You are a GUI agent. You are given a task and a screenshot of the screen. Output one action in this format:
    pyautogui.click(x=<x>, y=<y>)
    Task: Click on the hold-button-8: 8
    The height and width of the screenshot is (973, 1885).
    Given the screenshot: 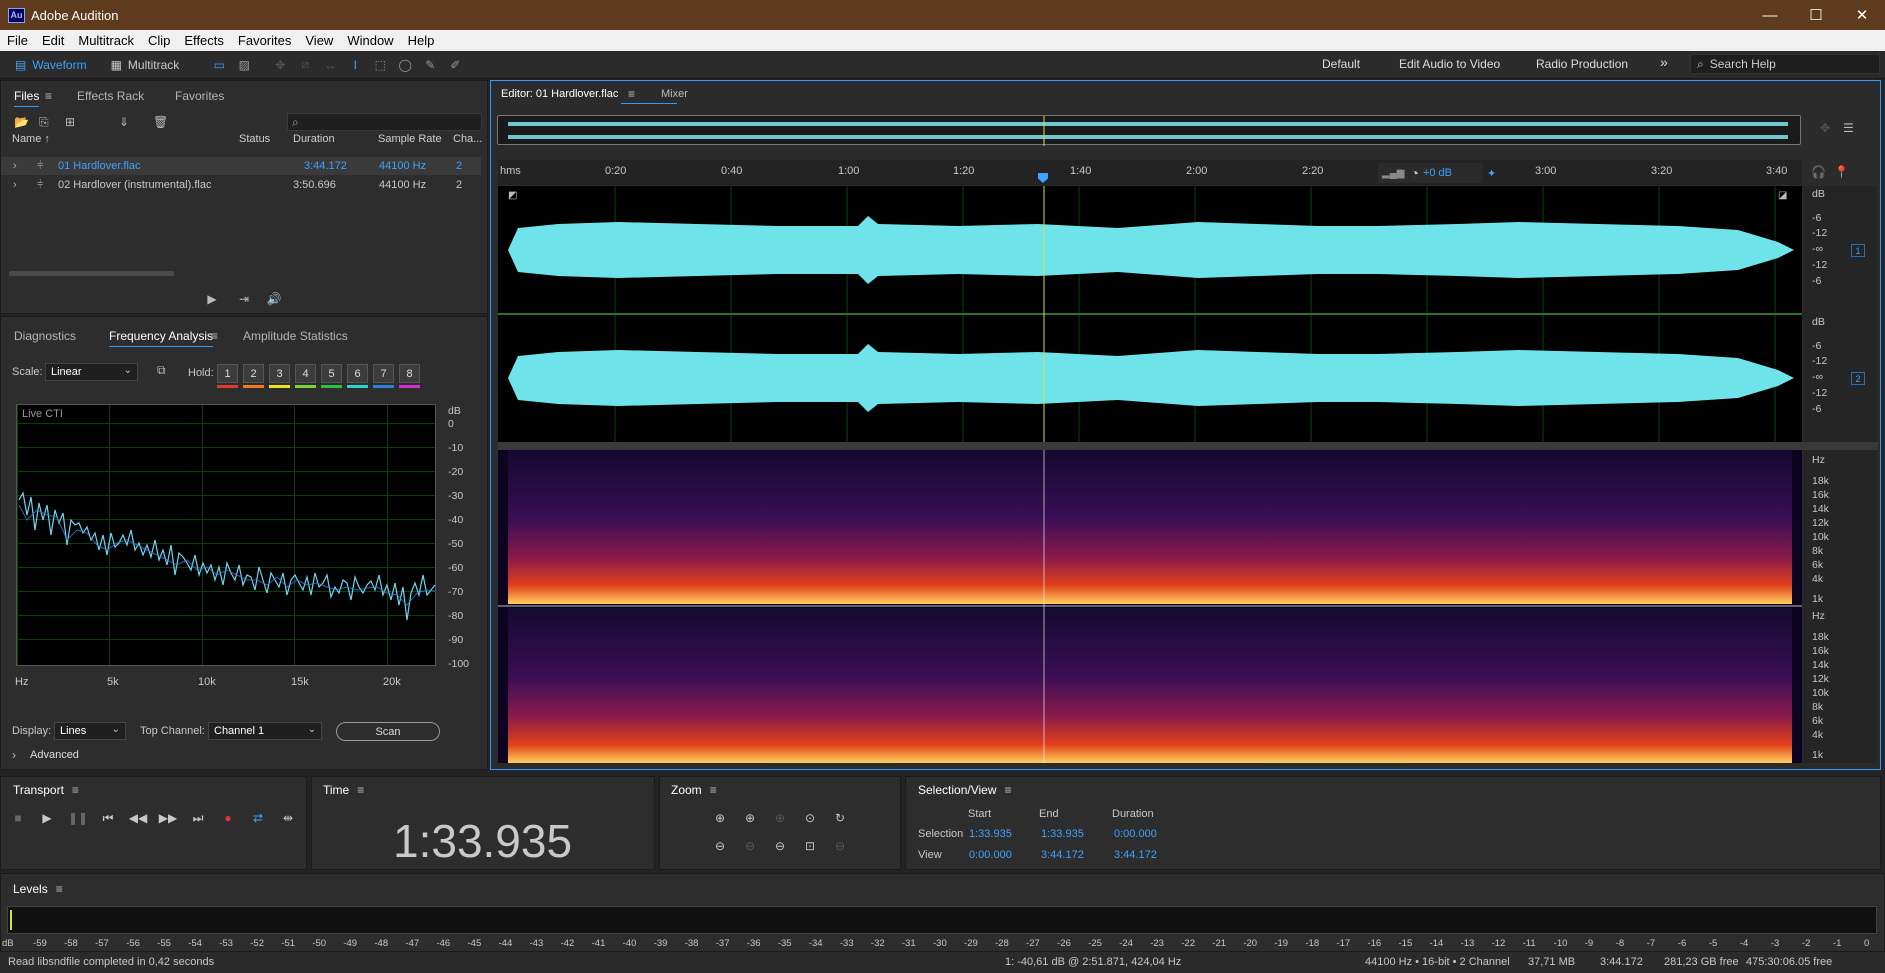 What is the action you would take?
    pyautogui.click(x=409, y=373)
    